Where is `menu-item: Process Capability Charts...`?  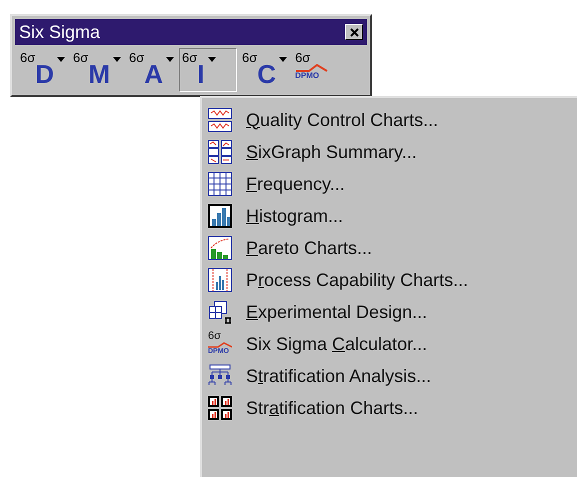
menu-item: Process Capability Charts... is located at coordinates (389, 280).